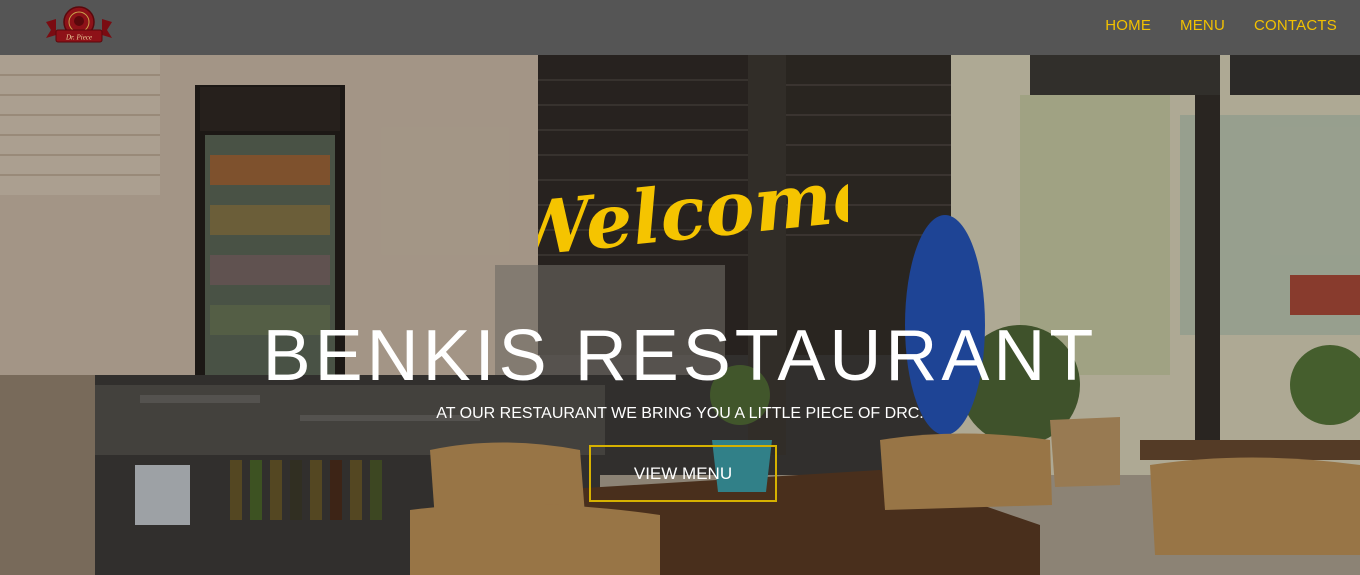 The width and height of the screenshot is (1360, 575). Describe the element at coordinates (680, 356) in the screenshot. I see `hero-title: BENKIS RESTAURANT` at that location.